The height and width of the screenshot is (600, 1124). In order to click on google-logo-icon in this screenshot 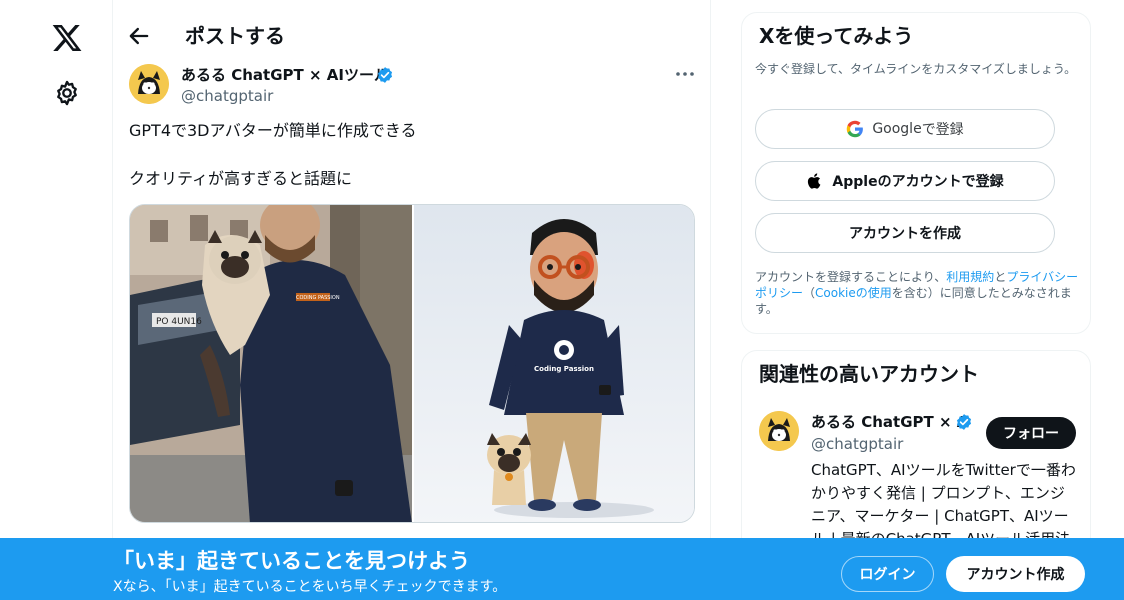, I will do `click(855, 129)`.